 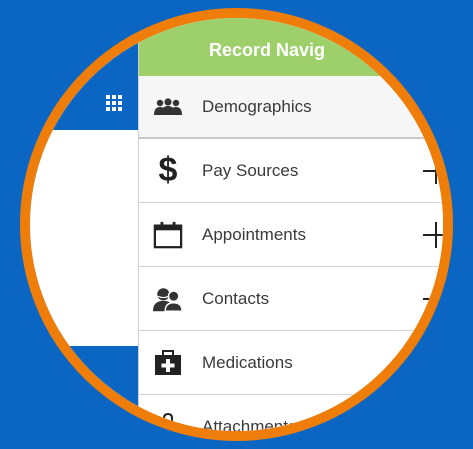 What do you see at coordinates (254, 234) in the screenshot?
I see `menu-item-label: Appointments` at bounding box center [254, 234].